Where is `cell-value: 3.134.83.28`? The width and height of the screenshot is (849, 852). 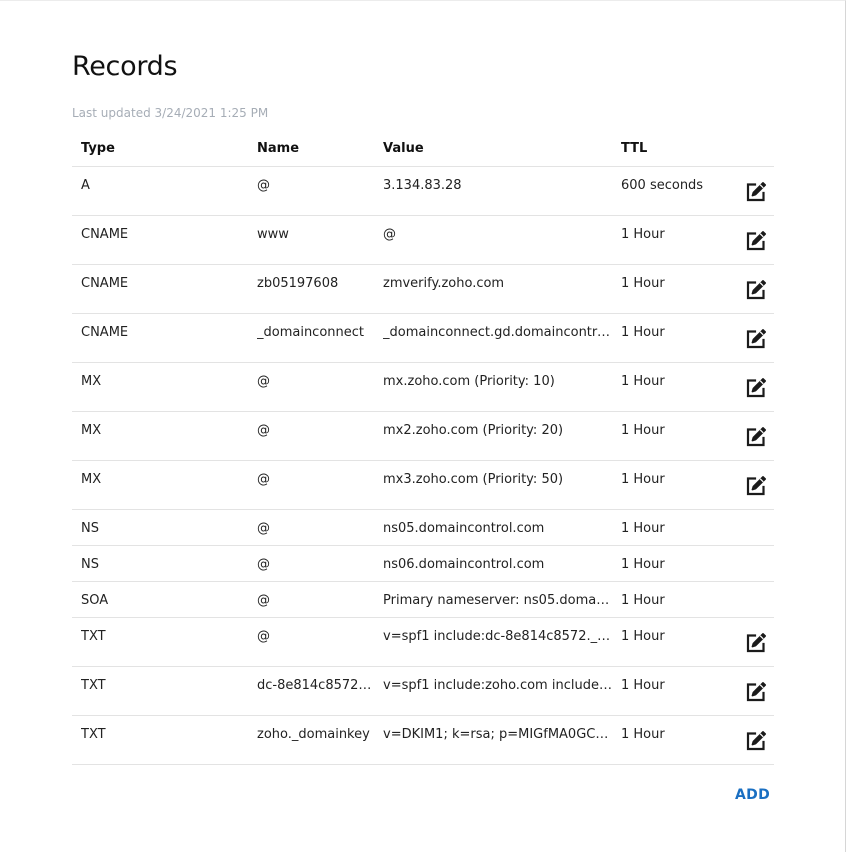 cell-value: 3.134.83.28 is located at coordinates (493, 191).